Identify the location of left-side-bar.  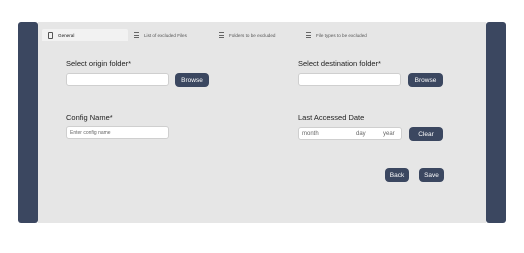
(28, 122).